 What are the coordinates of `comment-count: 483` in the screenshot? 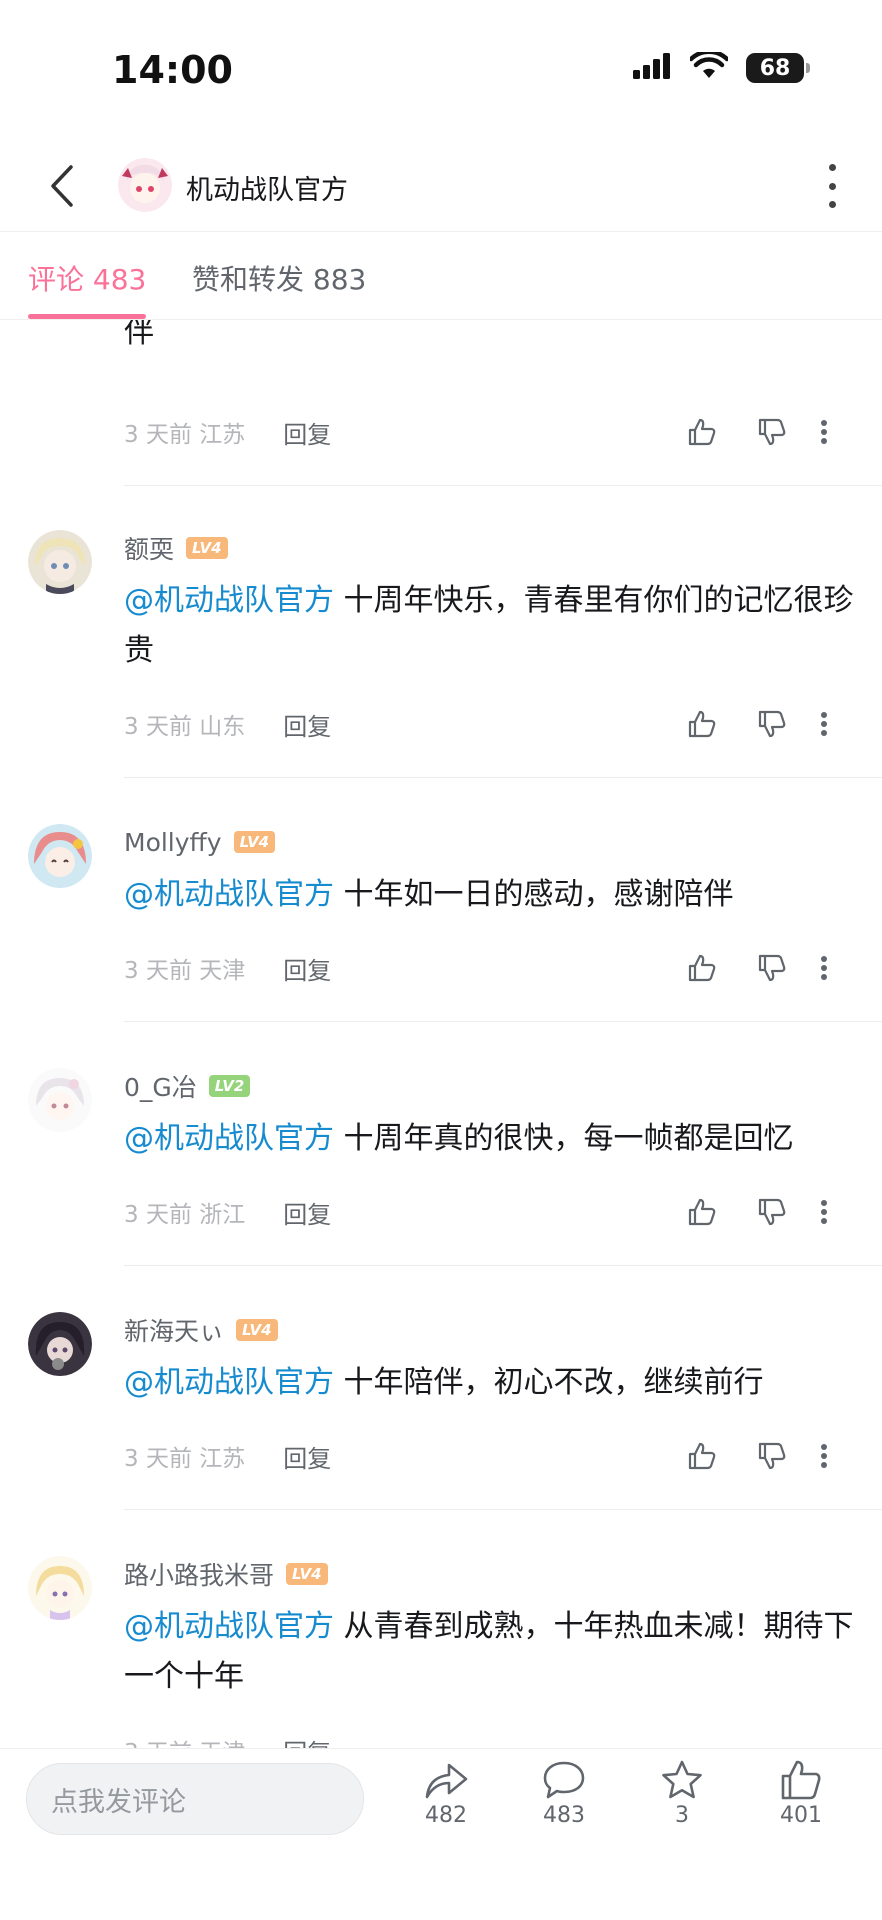 It's located at (564, 1815).